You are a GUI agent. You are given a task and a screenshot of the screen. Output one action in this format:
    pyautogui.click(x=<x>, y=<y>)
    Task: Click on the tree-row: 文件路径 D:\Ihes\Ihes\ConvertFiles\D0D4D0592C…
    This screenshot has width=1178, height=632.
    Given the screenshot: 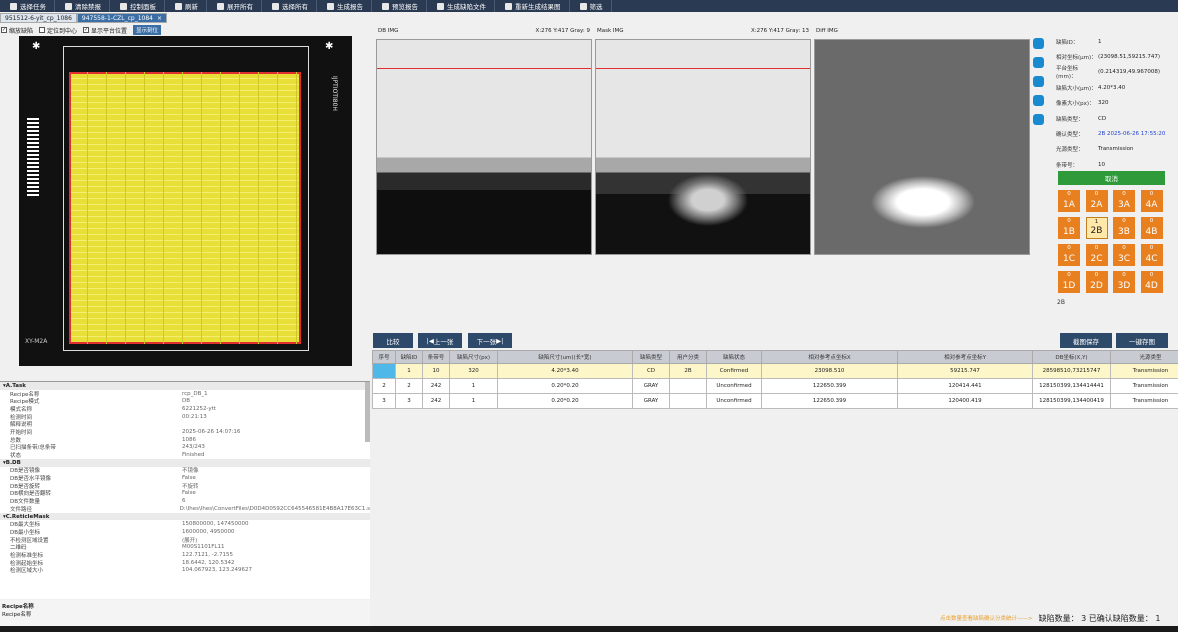 What is the action you would take?
    pyautogui.click(x=185, y=509)
    